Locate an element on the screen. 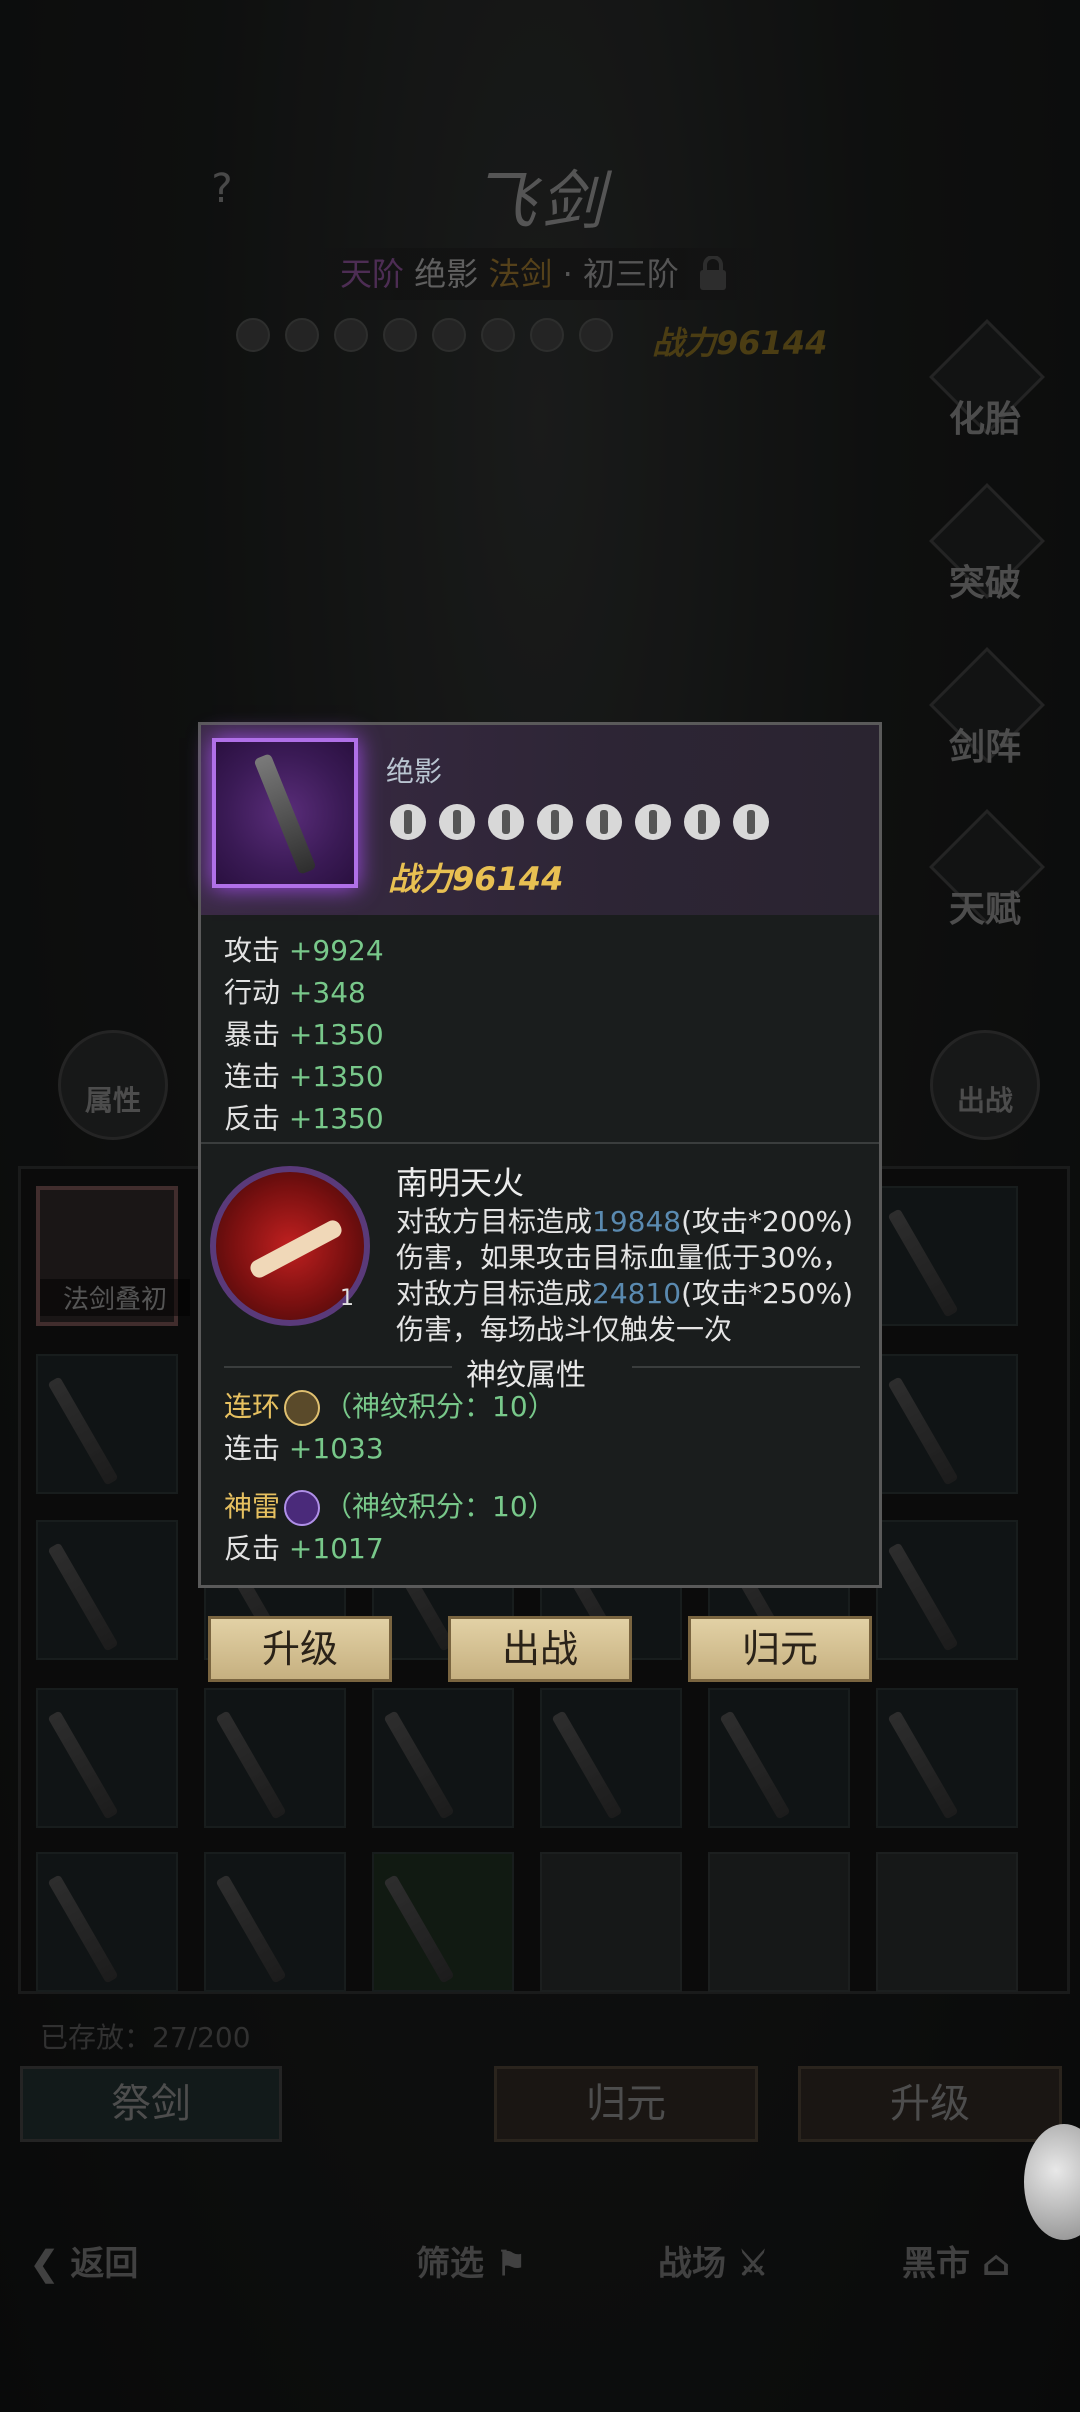 The image size is (1080, 2412). rune-row: 神雷 （神纹积分：10） is located at coordinates (390, 1507).